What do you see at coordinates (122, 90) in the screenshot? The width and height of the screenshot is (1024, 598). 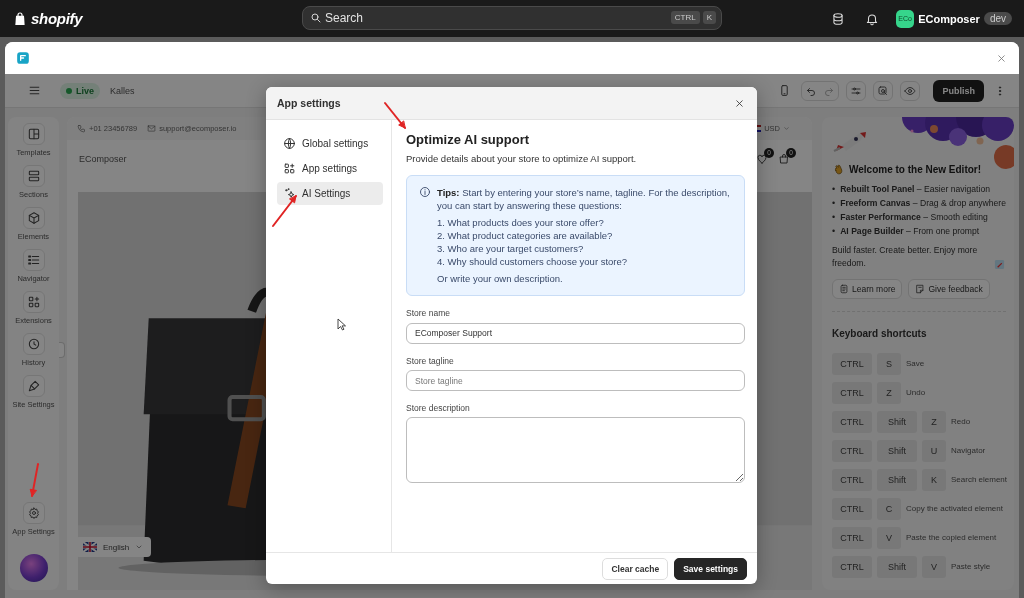 I see `store-label: Kalles` at bounding box center [122, 90].